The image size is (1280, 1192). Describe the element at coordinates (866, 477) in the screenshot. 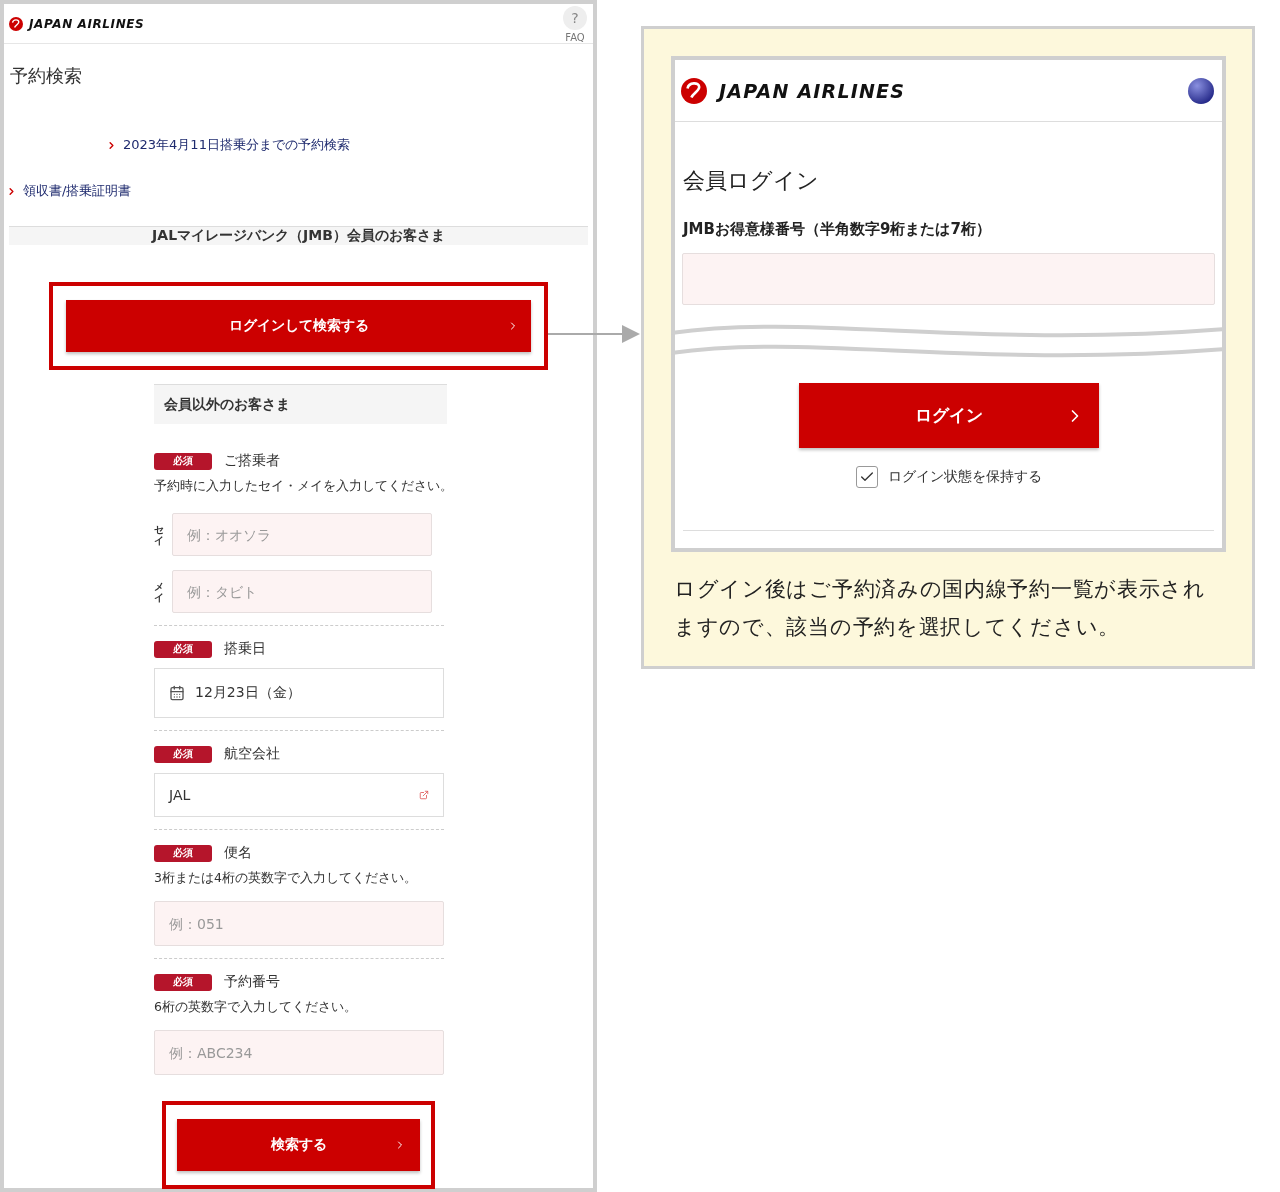

I see `keep-login-checkbox` at that location.